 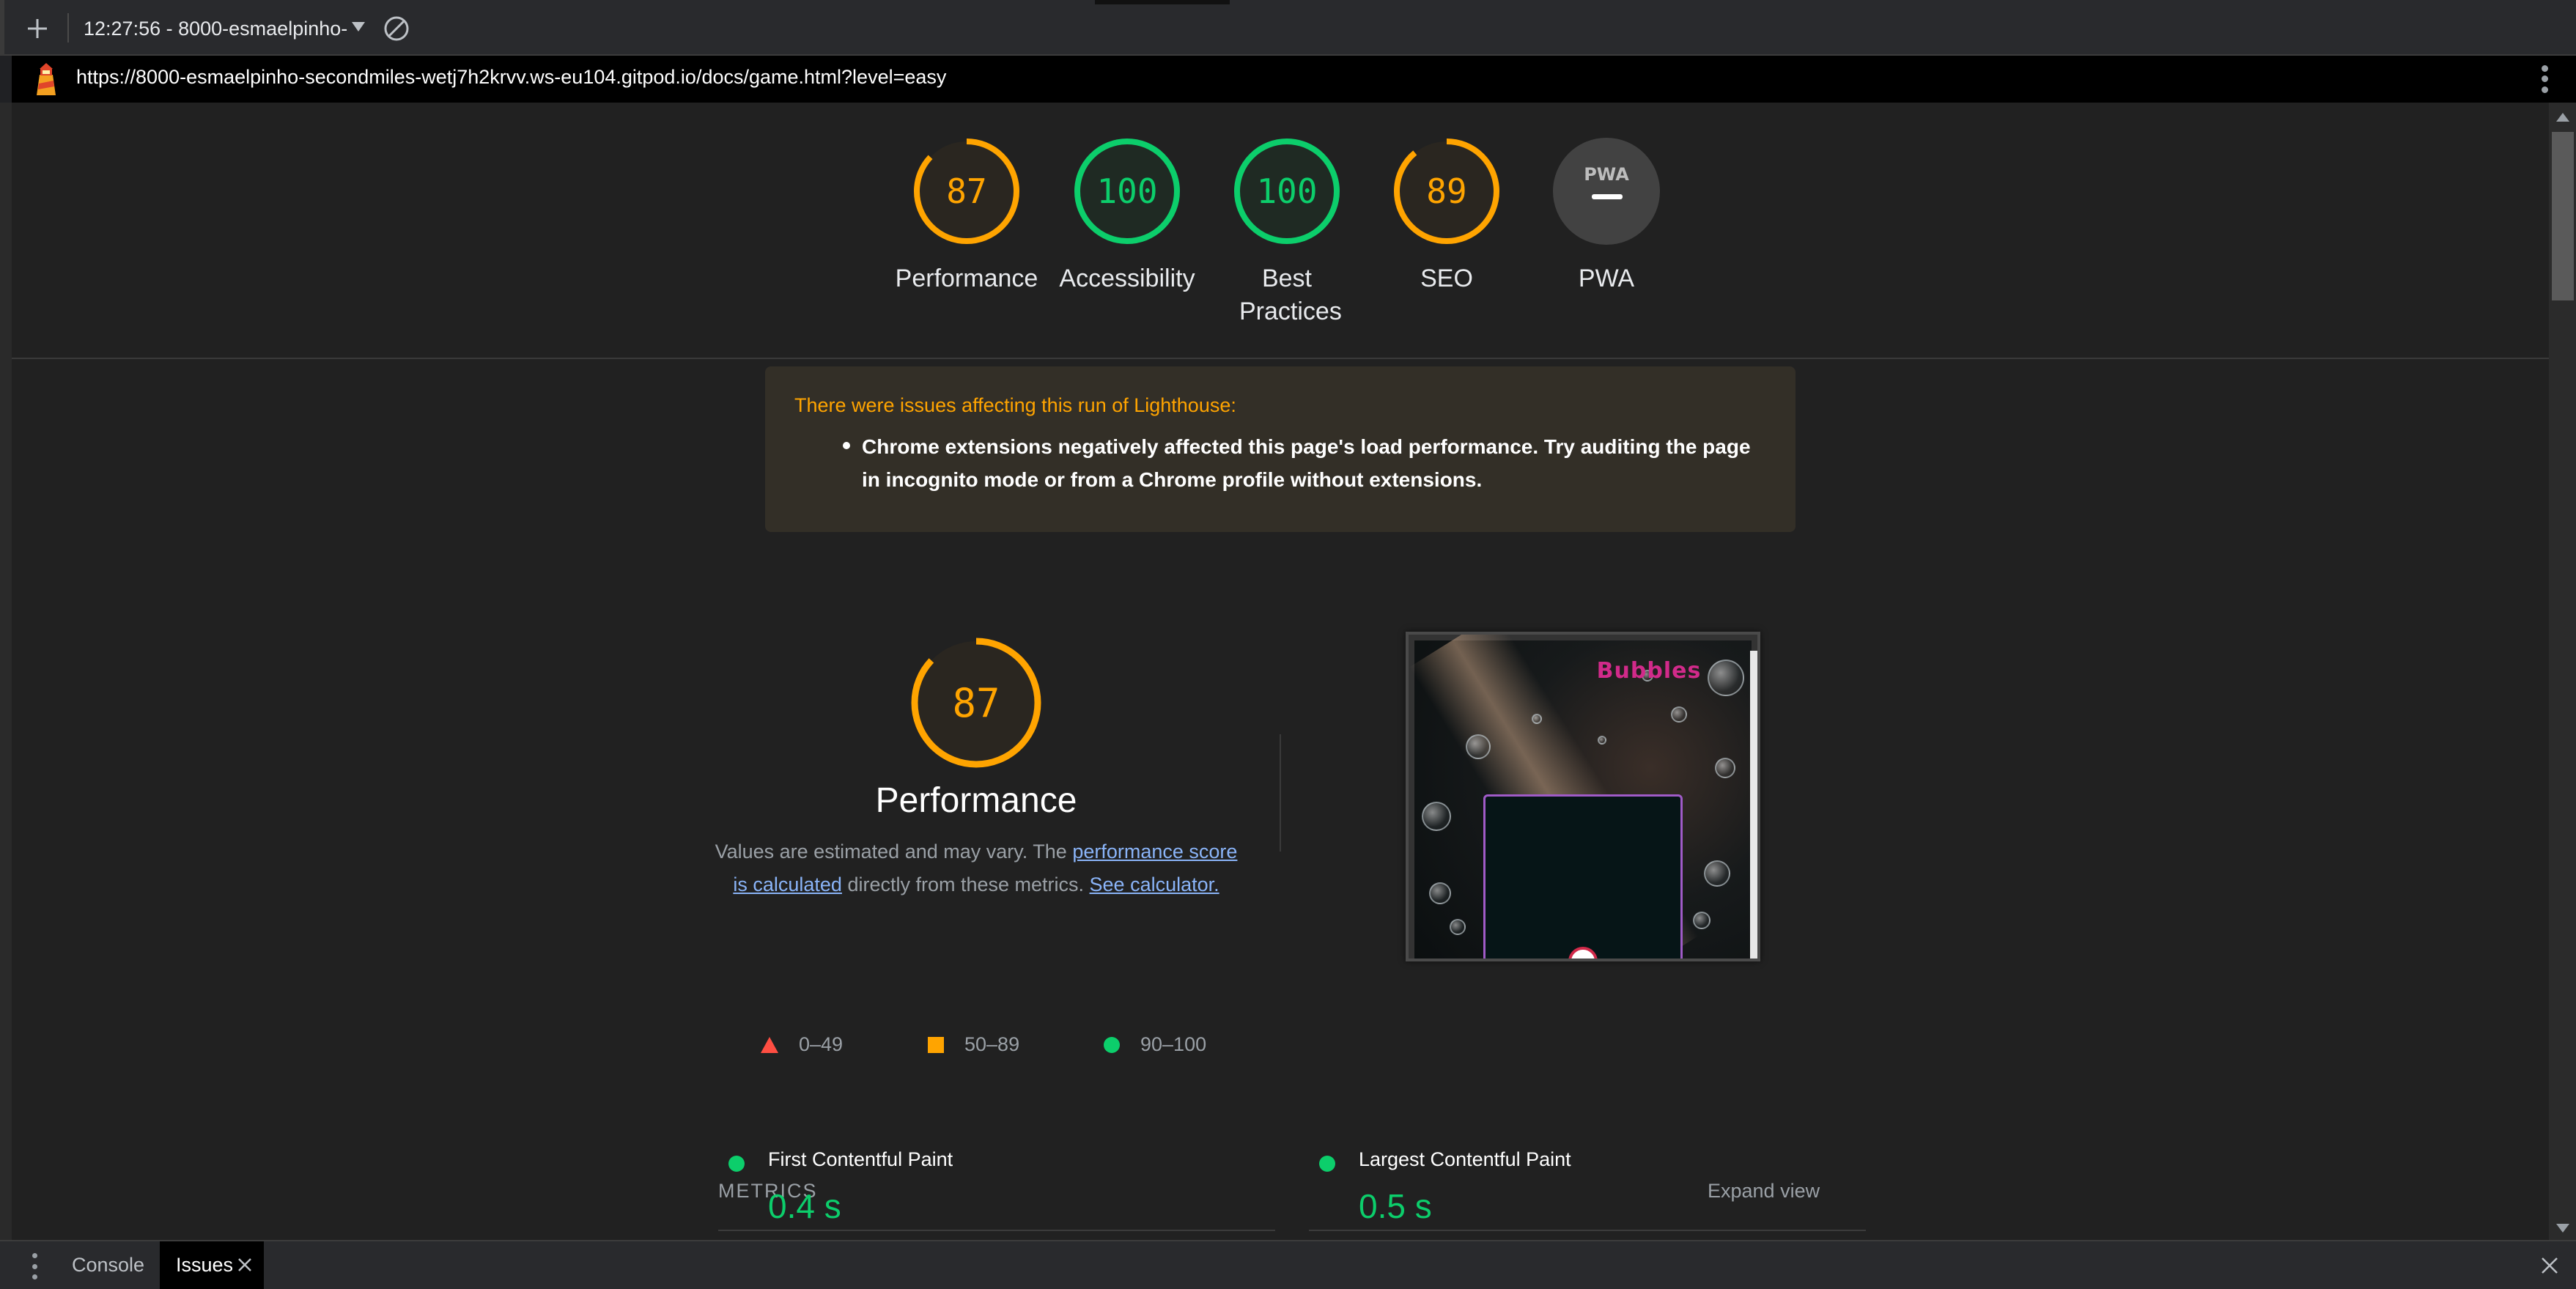 What do you see at coordinates (358, 27) in the screenshot?
I see `chevron-down-icon` at bounding box center [358, 27].